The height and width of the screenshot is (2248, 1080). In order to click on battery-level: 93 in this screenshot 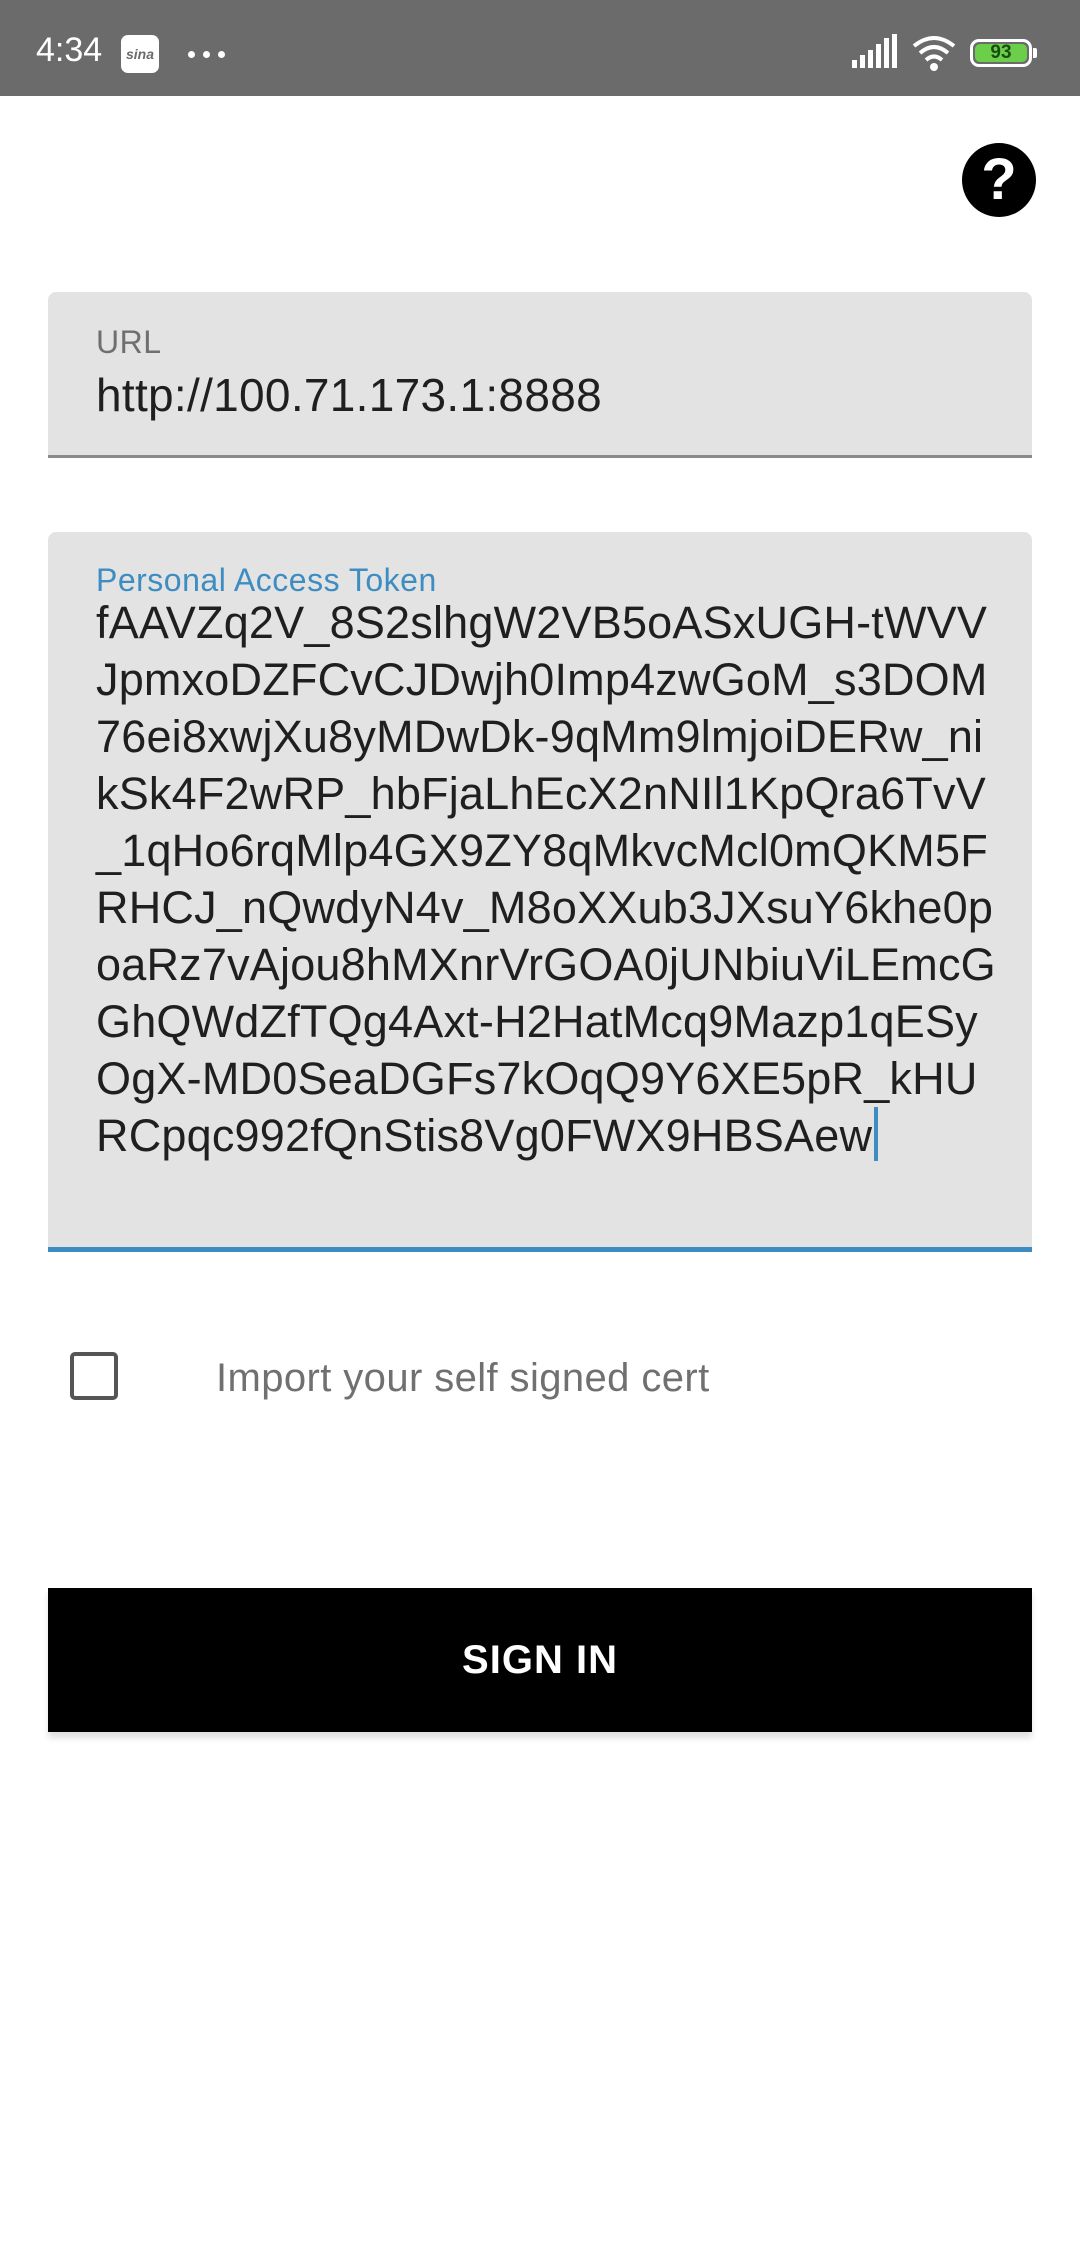, I will do `click(1001, 52)`.